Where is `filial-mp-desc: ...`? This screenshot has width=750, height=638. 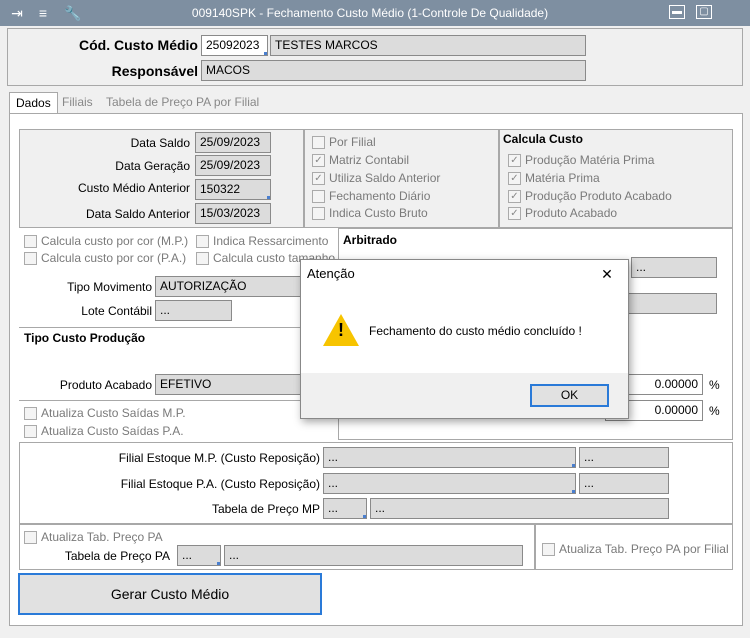 filial-mp-desc: ... is located at coordinates (624, 457).